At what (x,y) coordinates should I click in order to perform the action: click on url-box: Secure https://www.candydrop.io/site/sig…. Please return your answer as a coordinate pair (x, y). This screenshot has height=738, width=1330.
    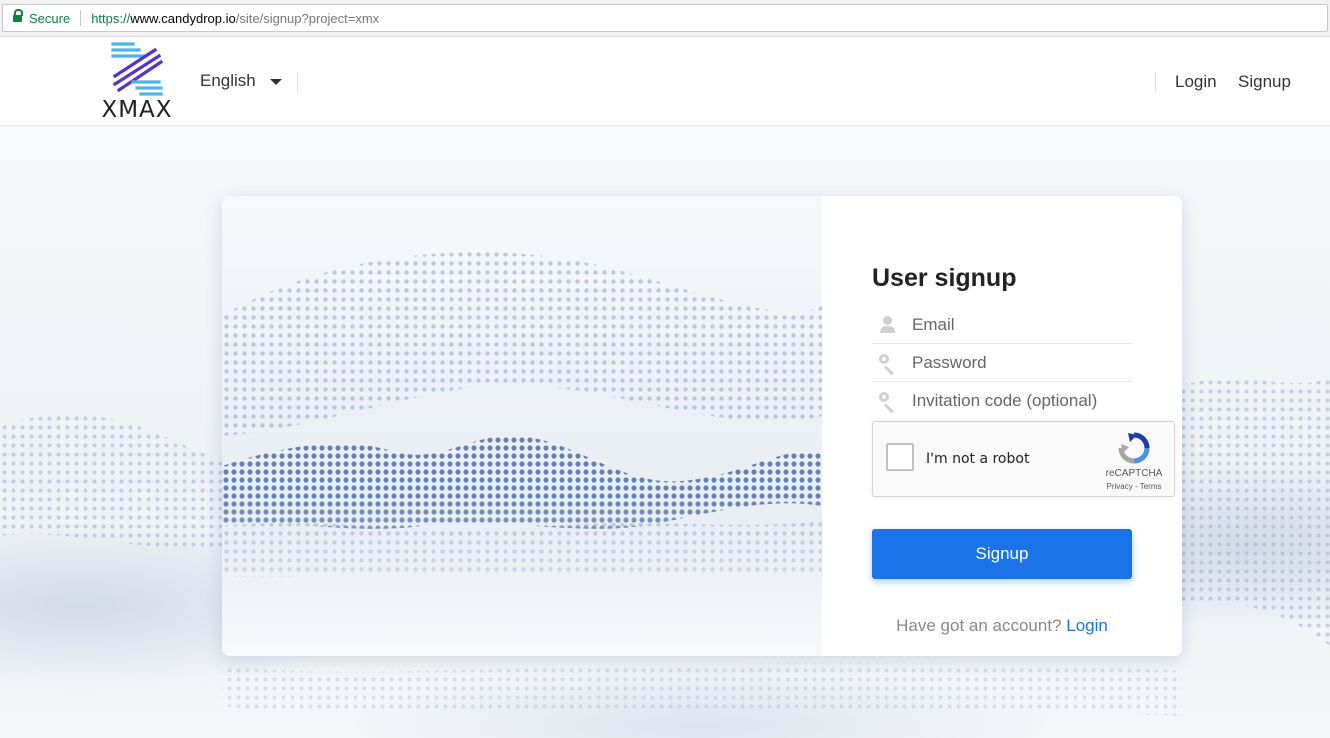
    Looking at the image, I should click on (665, 18).